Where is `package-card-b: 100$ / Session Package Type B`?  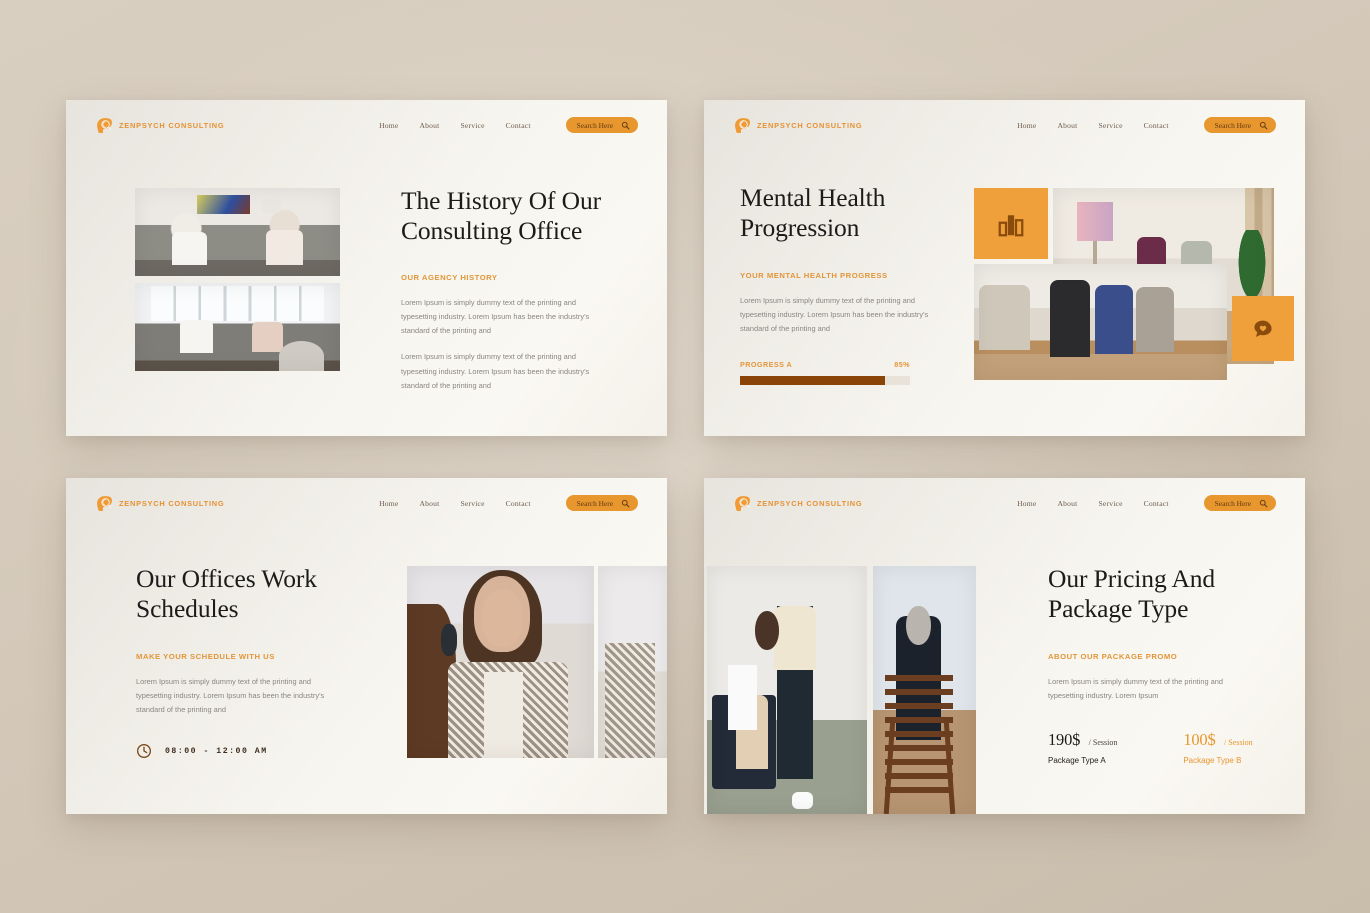
package-card-b: 100$ / Session Package Type B is located at coordinates (1217, 747).